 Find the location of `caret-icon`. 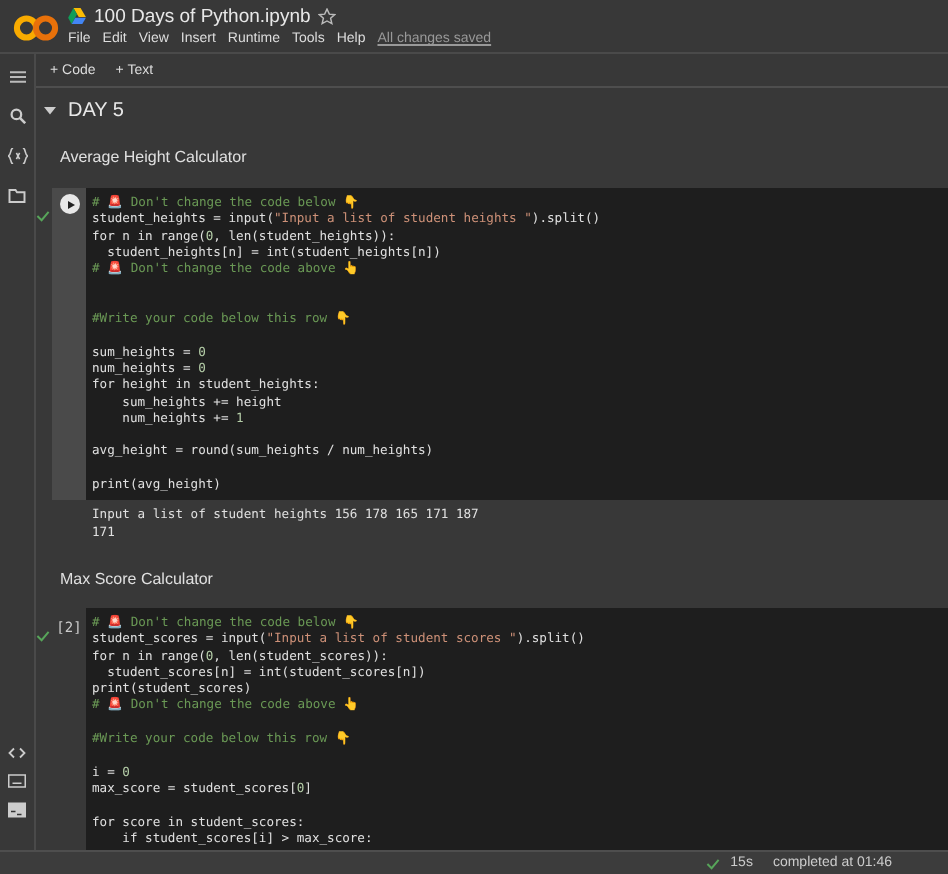

caret-icon is located at coordinates (50, 110).